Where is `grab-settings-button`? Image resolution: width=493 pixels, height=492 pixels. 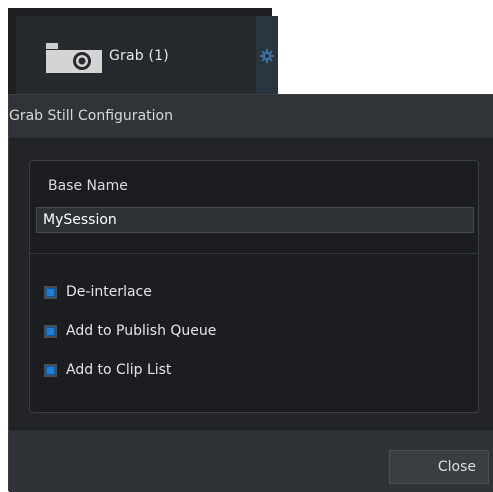 grab-settings-button is located at coordinates (267, 55).